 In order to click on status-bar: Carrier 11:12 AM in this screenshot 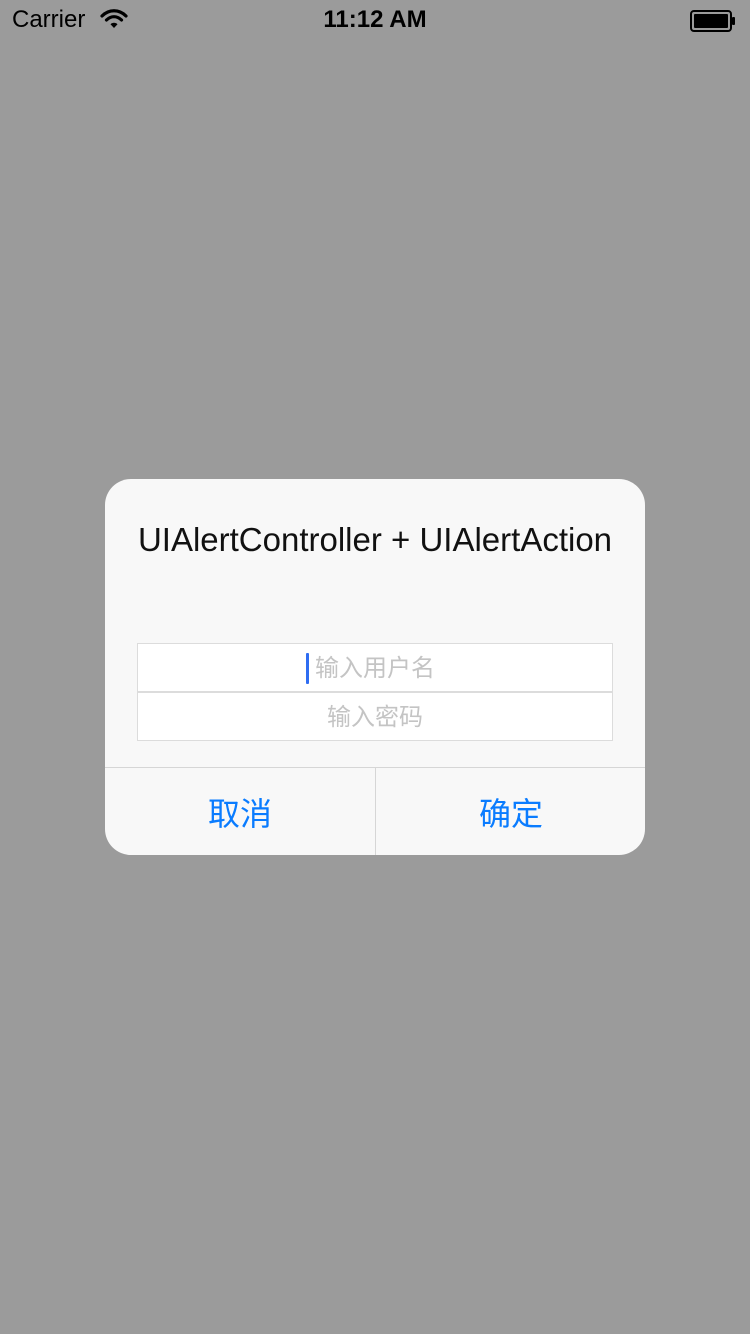, I will do `click(375, 20)`.